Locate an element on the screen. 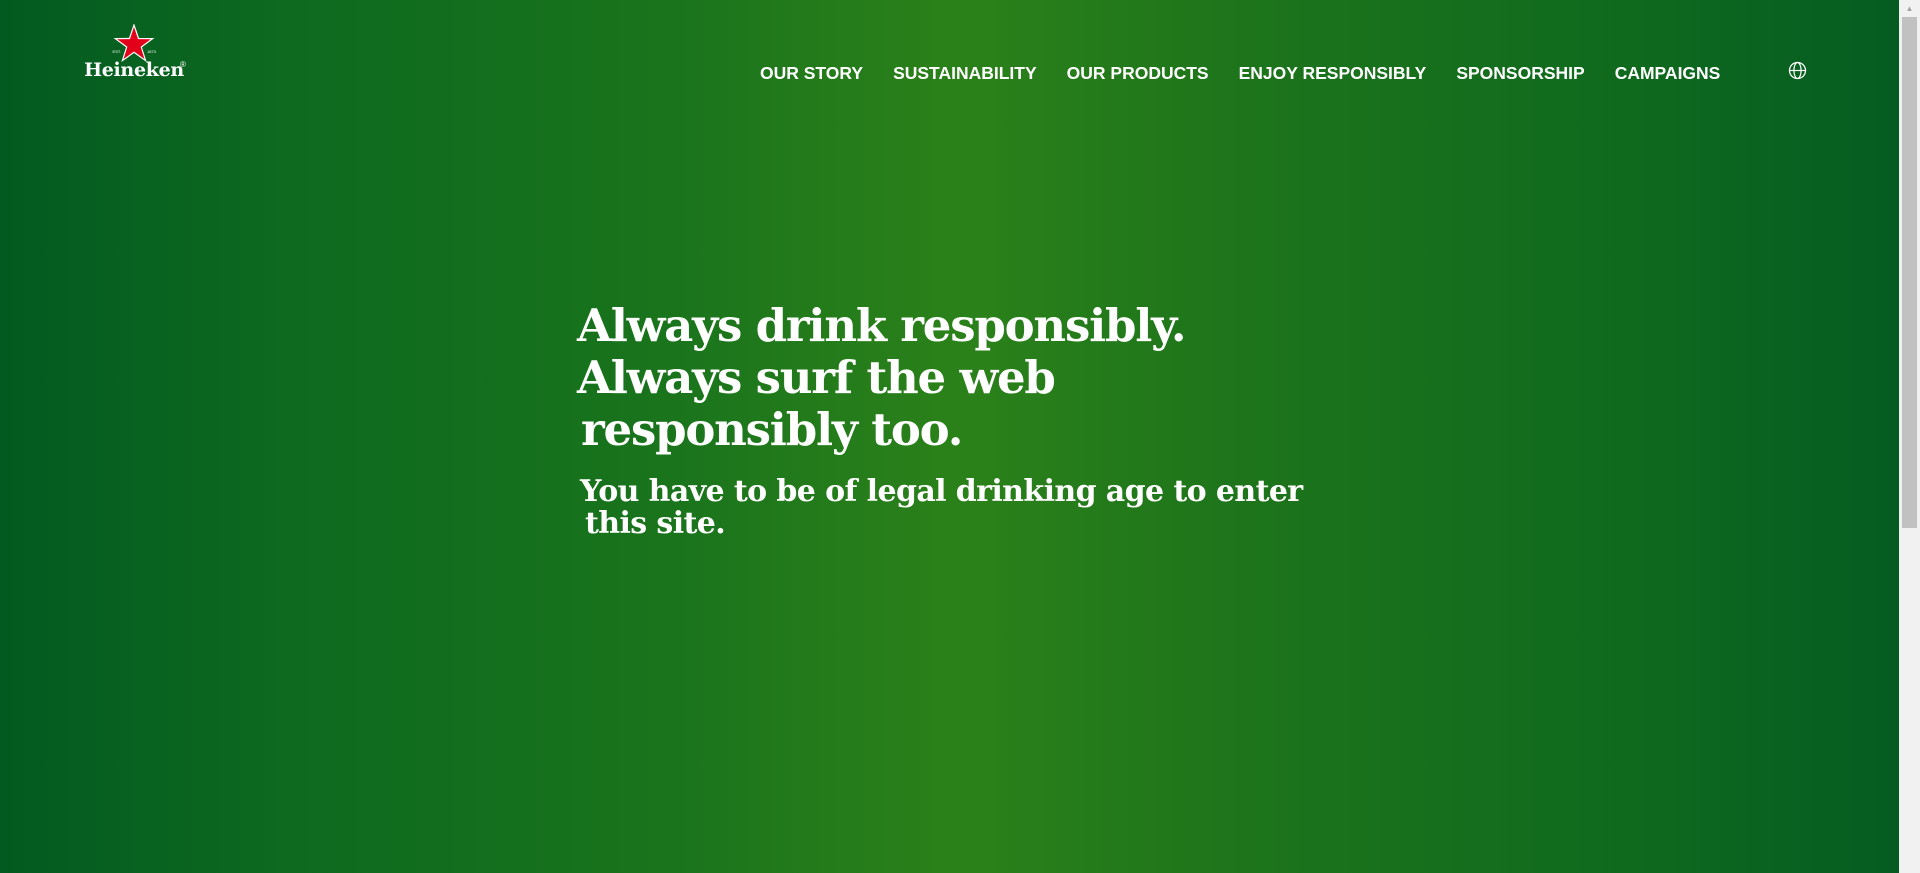 Image resolution: width=1920 pixels, height=873 pixels. scroll-up-arrow-icon: ▲ is located at coordinates (1909, 8).